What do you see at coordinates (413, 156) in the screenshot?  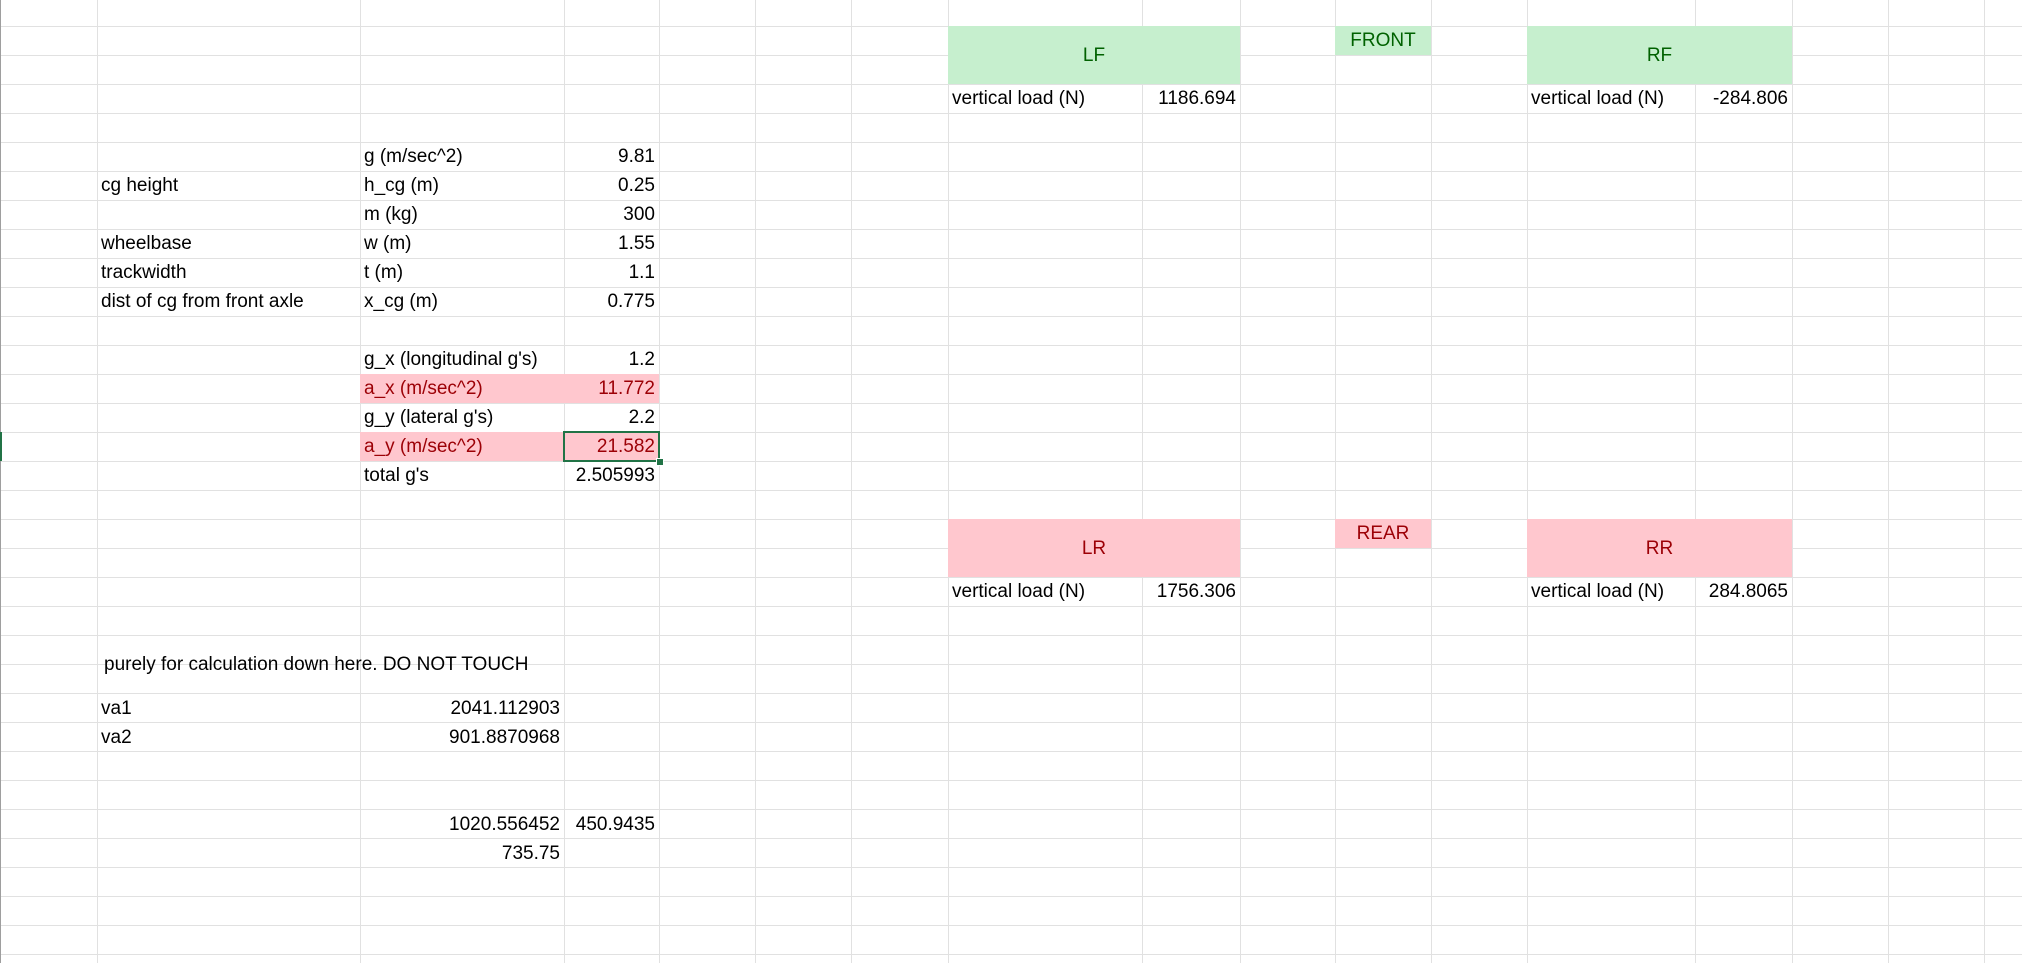 I see `cell-g-label: g (m/sec^2)` at bounding box center [413, 156].